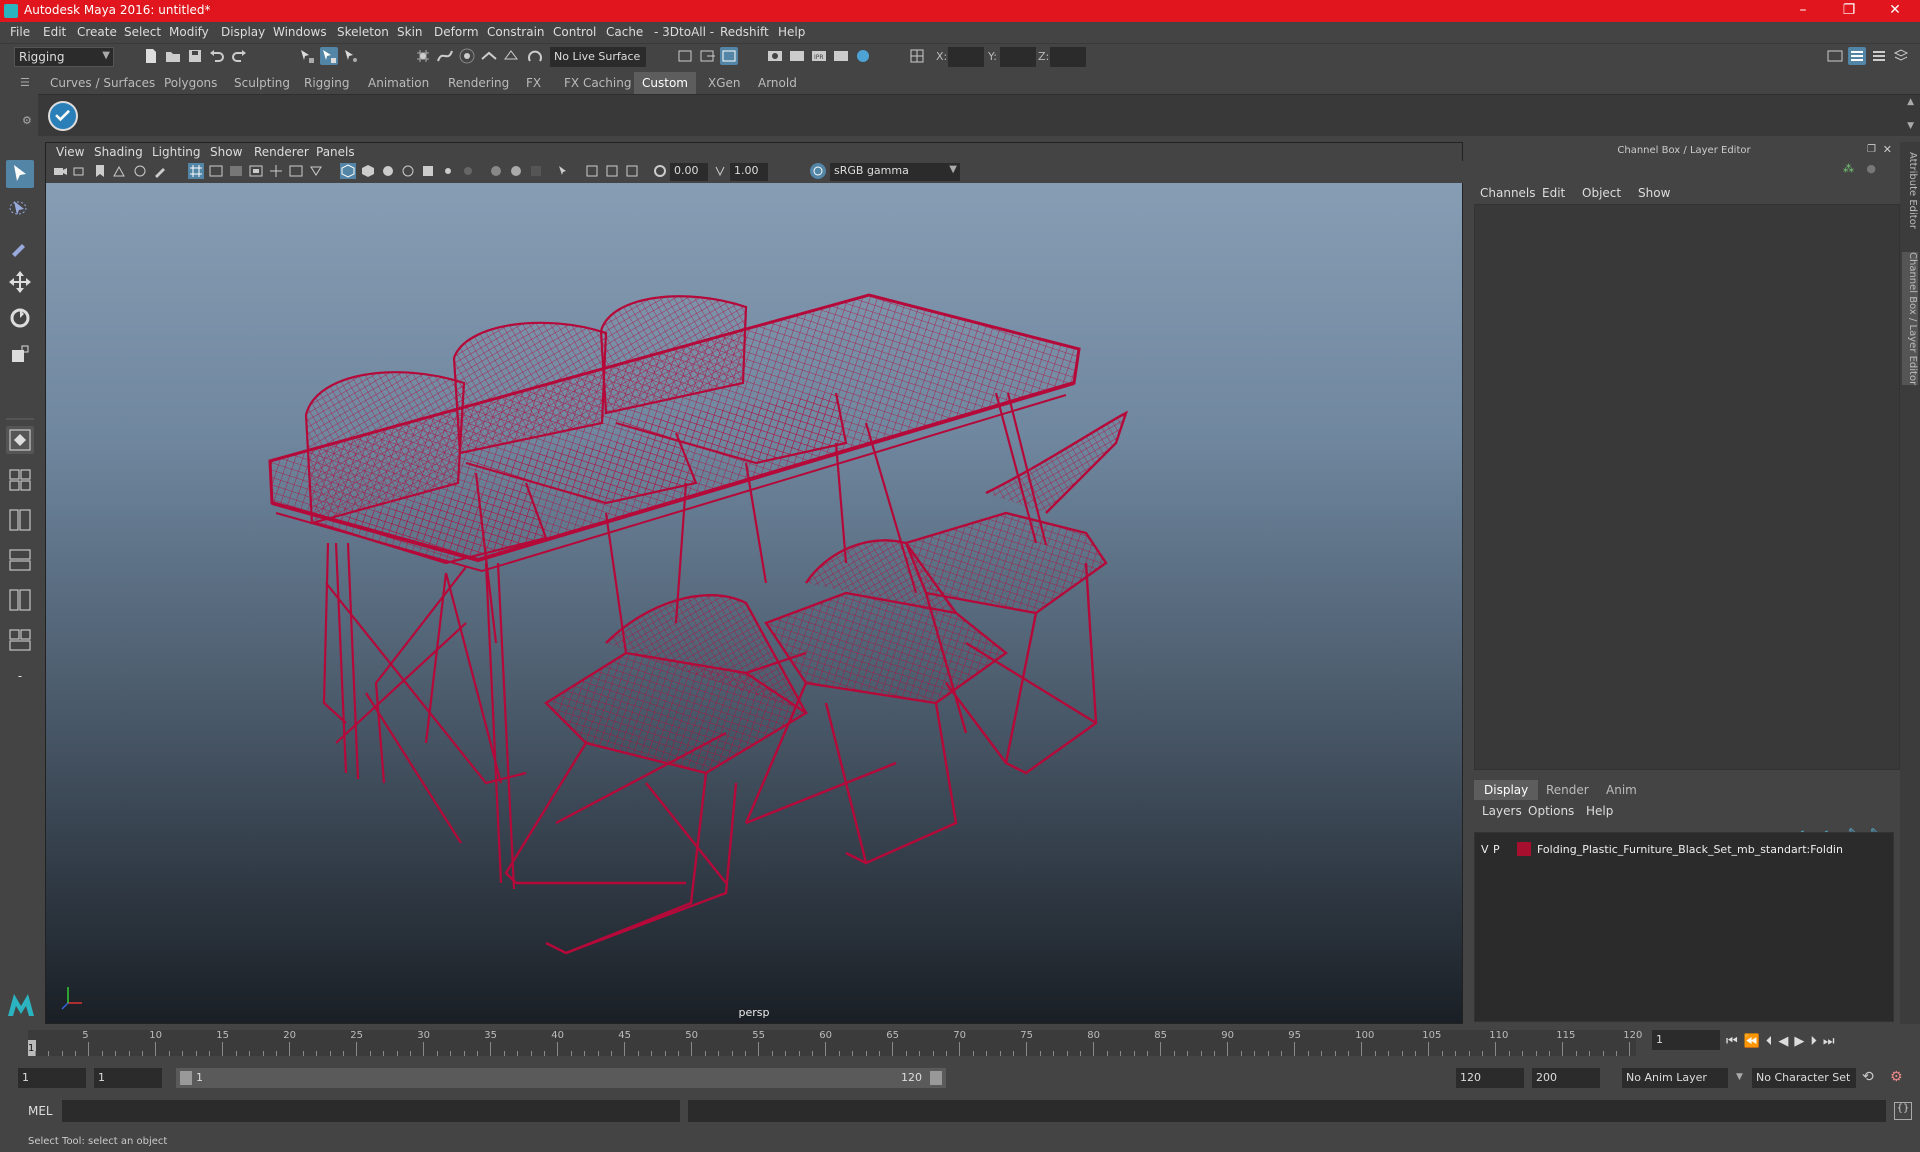 The height and width of the screenshot is (1152, 1920). Describe the element at coordinates (1490, 1078) in the screenshot. I see `playback-end-field: 120` at that location.